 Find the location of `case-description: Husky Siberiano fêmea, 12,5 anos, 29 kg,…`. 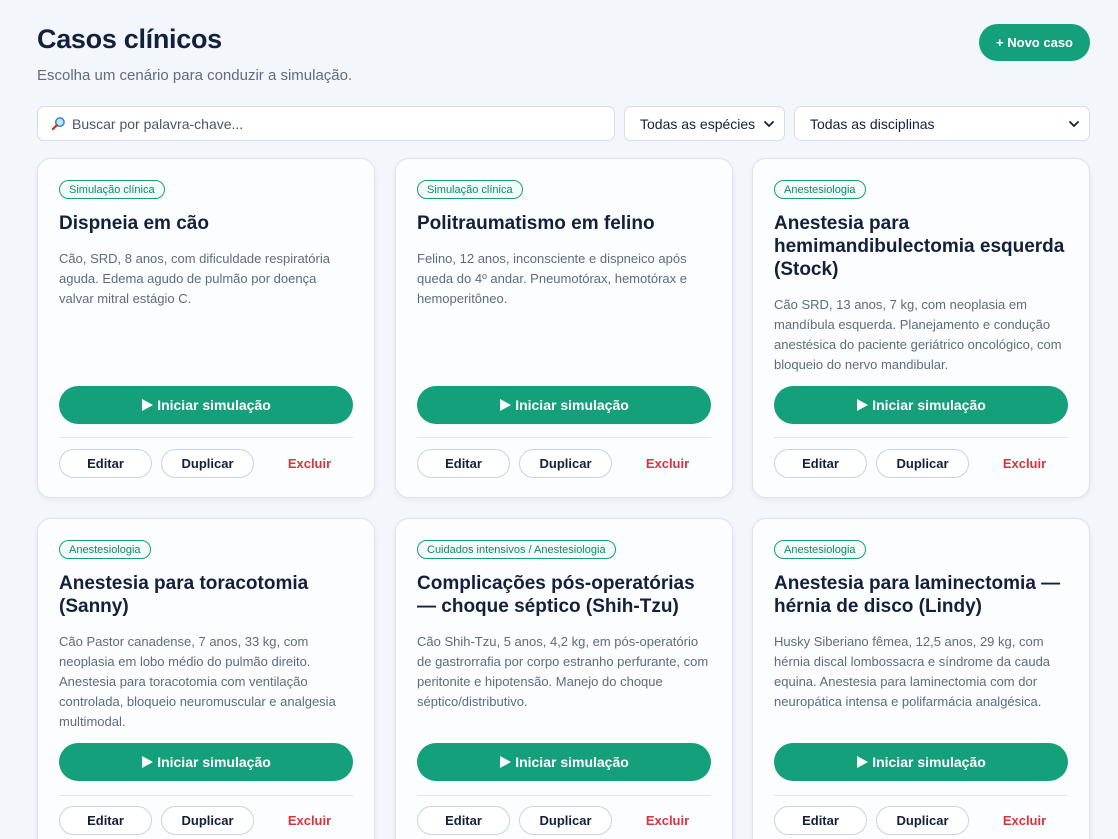

case-description: Husky Siberiano fêmea, 12,5 anos, 29 kg,… is located at coordinates (912, 671).